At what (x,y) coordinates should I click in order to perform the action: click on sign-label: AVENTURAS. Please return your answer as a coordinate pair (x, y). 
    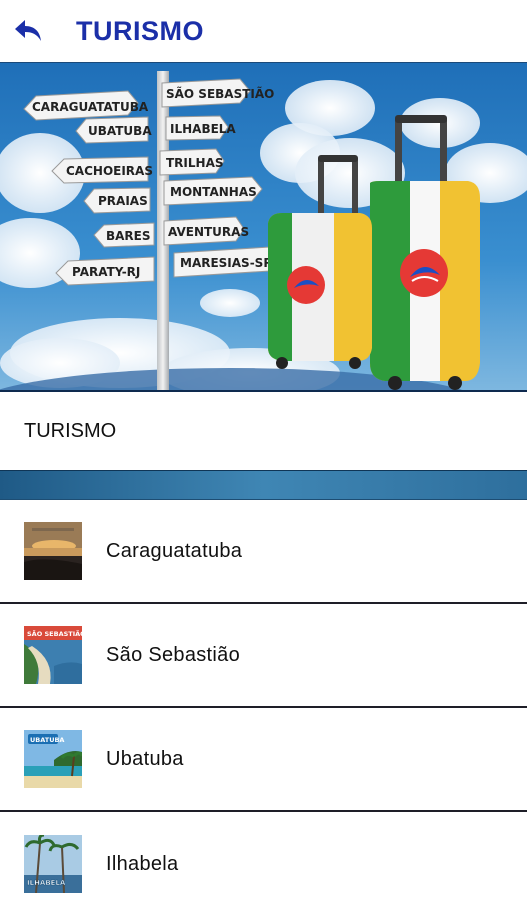
    Looking at the image, I should click on (208, 232).